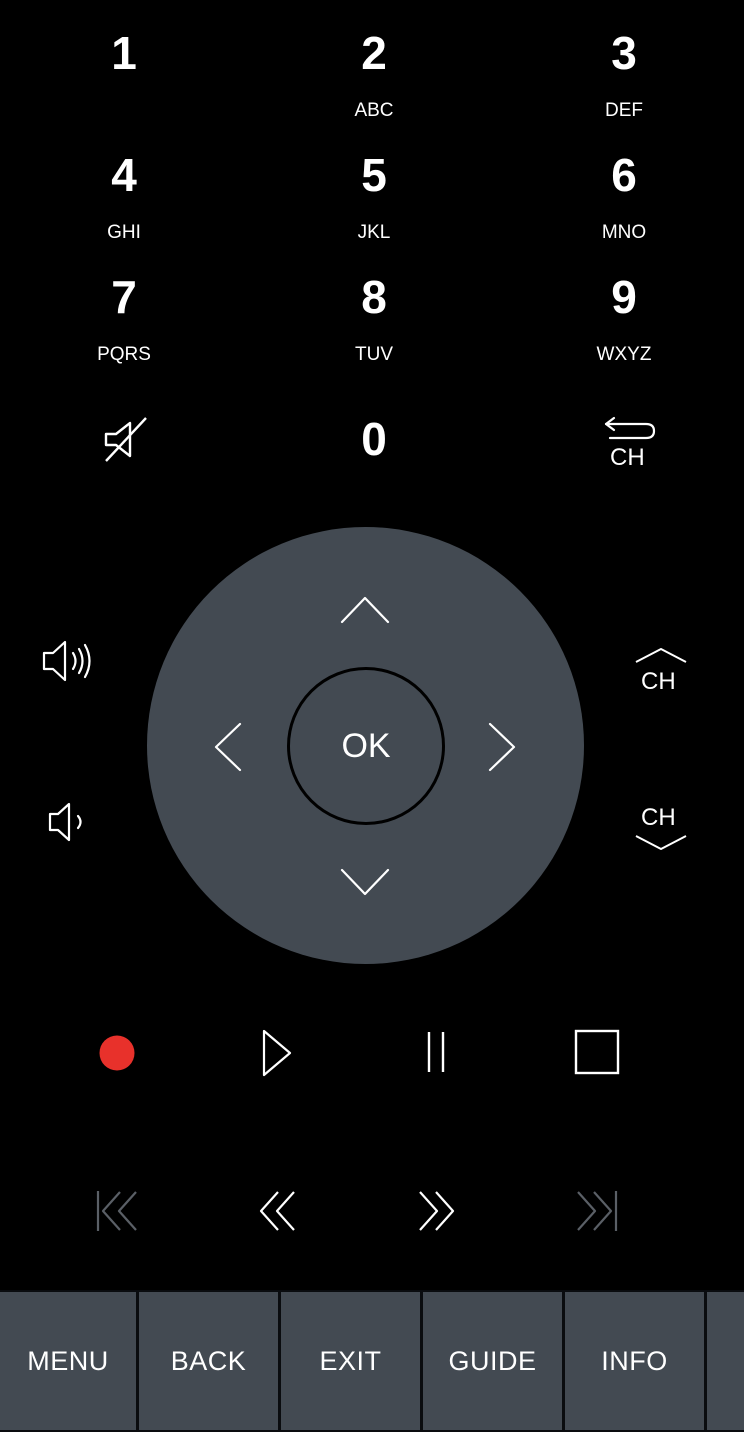  I want to click on key-5: 5 JKL, so click(374, 205).